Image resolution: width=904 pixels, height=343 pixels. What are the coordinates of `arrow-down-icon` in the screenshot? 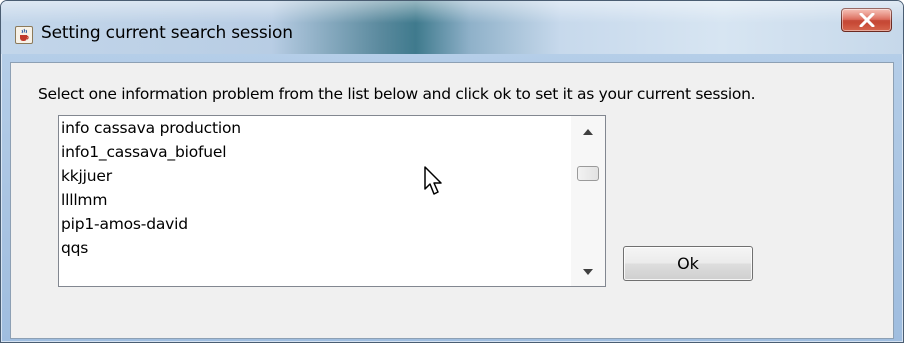 It's located at (588, 272).